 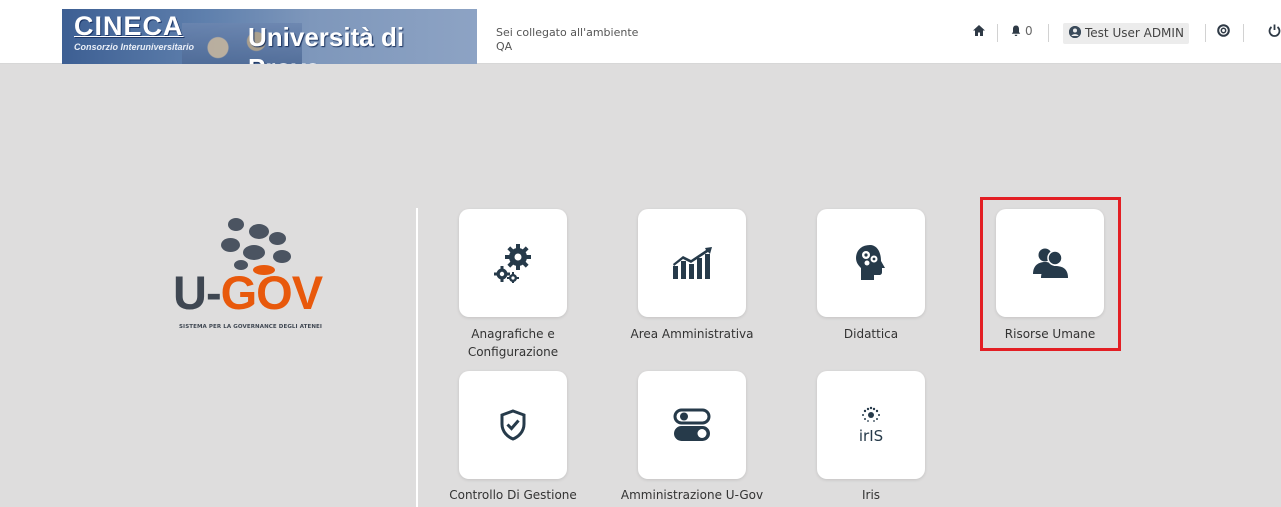 What do you see at coordinates (129, 26) in the screenshot?
I see `cineca-logo-text: CINECA` at bounding box center [129, 26].